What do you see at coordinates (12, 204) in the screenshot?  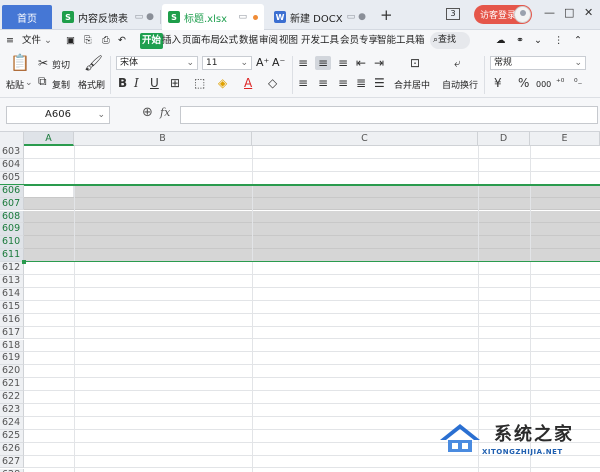 I see `row-header: 607` at bounding box center [12, 204].